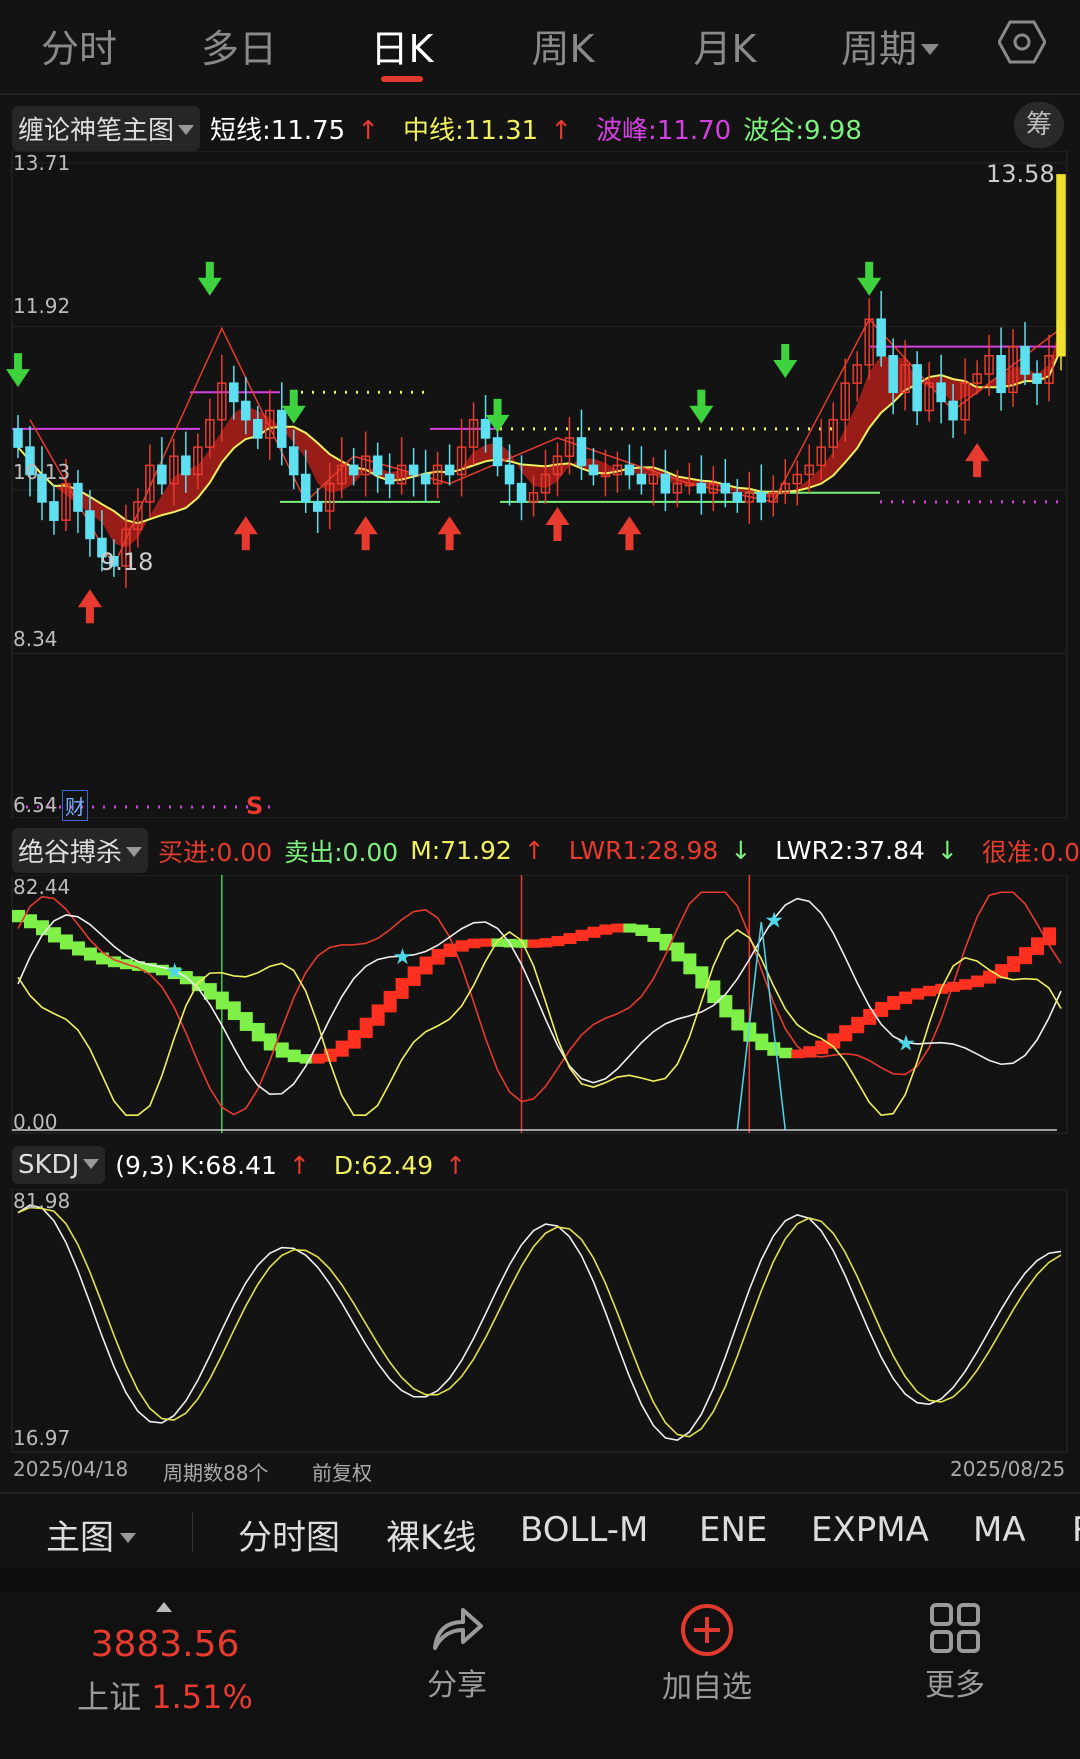 This screenshot has height=1759, width=1080. What do you see at coordinates (725, 45) in the screenshot?
I see `tab-monthly-k: 月K` at bounding box center [725, 45].